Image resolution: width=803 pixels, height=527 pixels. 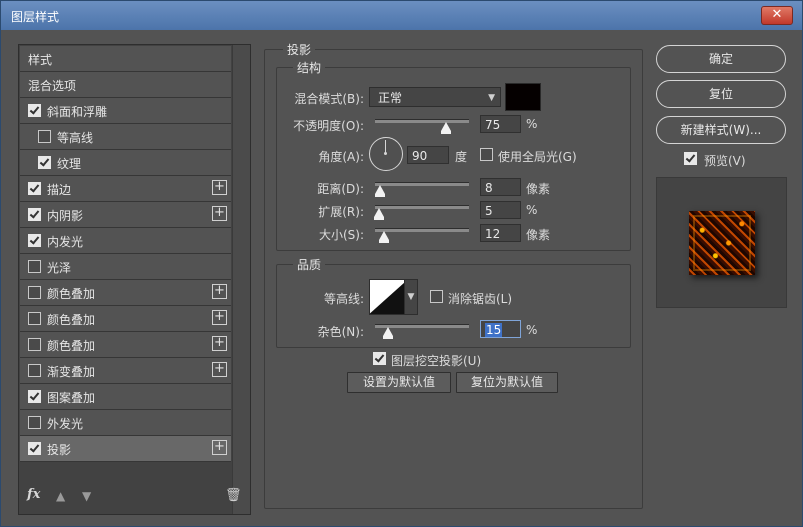 What do you see at coordinates (532, 124) in the screenshot?
I see `opacity-unit: %` at bounding box center [532, 124].